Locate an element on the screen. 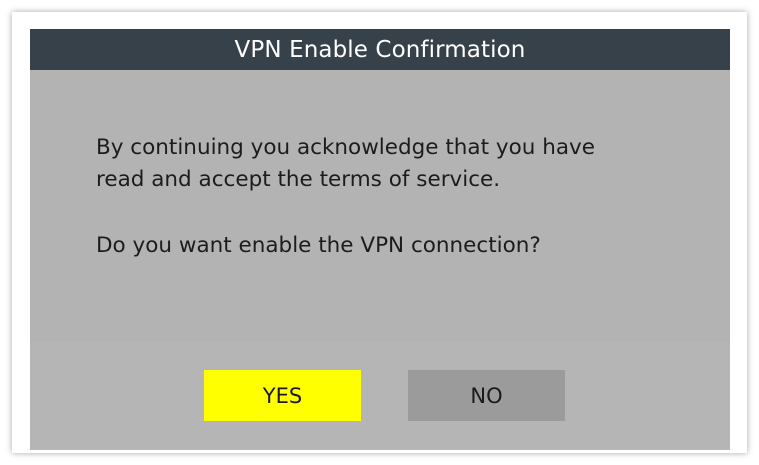 The width and height of the screenshot is (759, 465). yes-button-label: YES is located at coordinates (282, 395).